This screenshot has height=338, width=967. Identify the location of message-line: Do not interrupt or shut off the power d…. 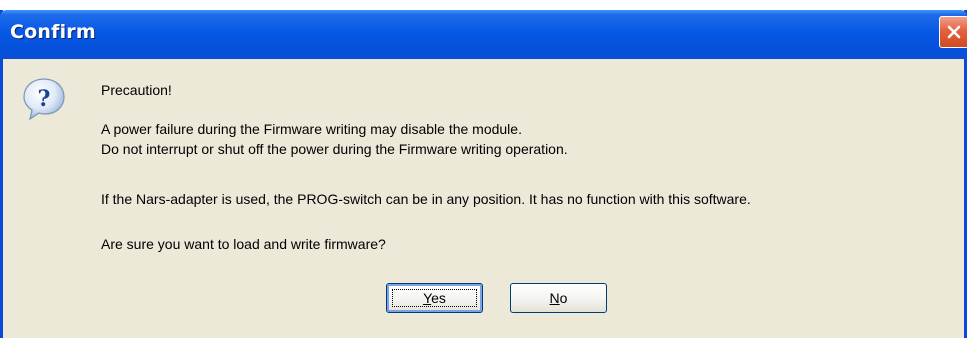
(334, 149).